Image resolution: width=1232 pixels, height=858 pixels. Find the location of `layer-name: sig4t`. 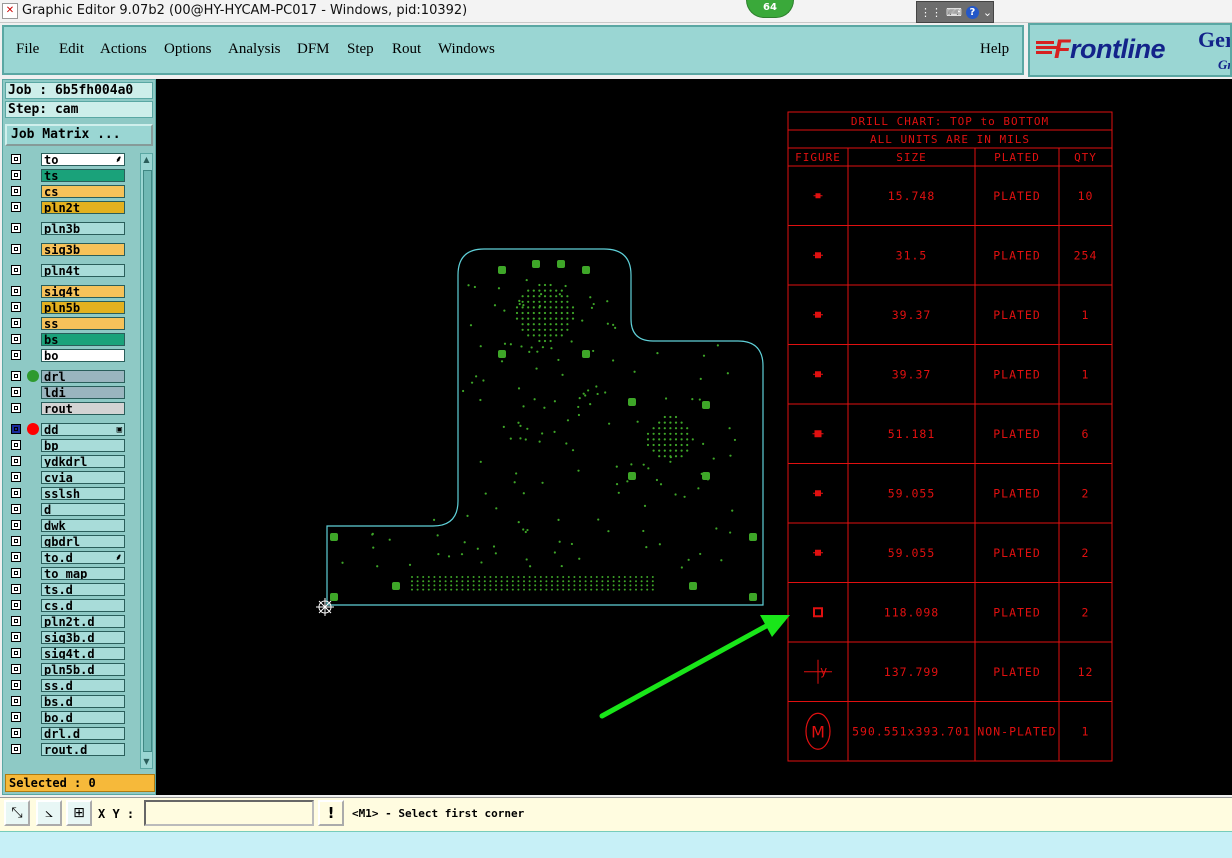

layer-name: sig4t is located at coordinates (83, 291).